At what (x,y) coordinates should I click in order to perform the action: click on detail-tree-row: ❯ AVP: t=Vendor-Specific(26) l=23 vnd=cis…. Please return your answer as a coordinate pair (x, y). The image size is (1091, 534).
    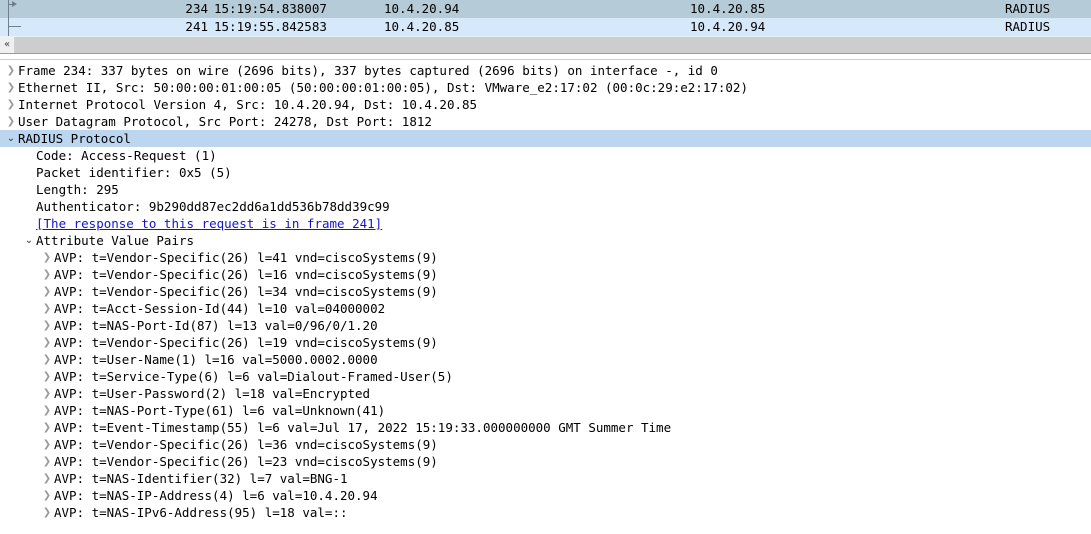
    Looking at the image, I should click on (545, 461).